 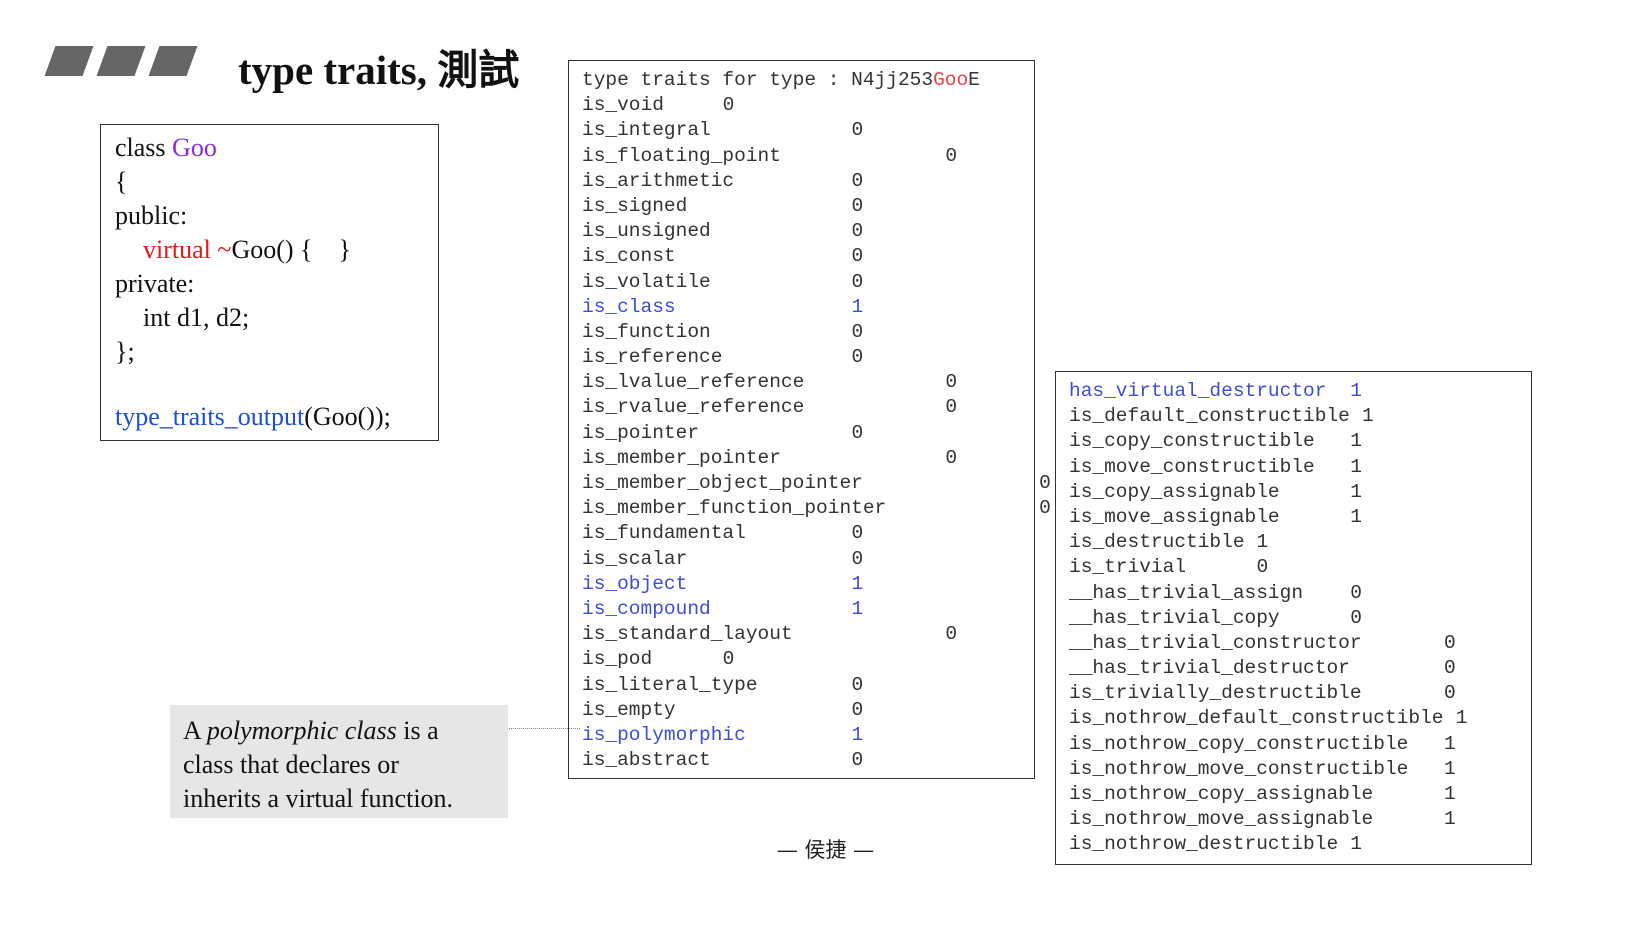 I want to click on trait-name: is_scalar, so click(x=635, y=558).